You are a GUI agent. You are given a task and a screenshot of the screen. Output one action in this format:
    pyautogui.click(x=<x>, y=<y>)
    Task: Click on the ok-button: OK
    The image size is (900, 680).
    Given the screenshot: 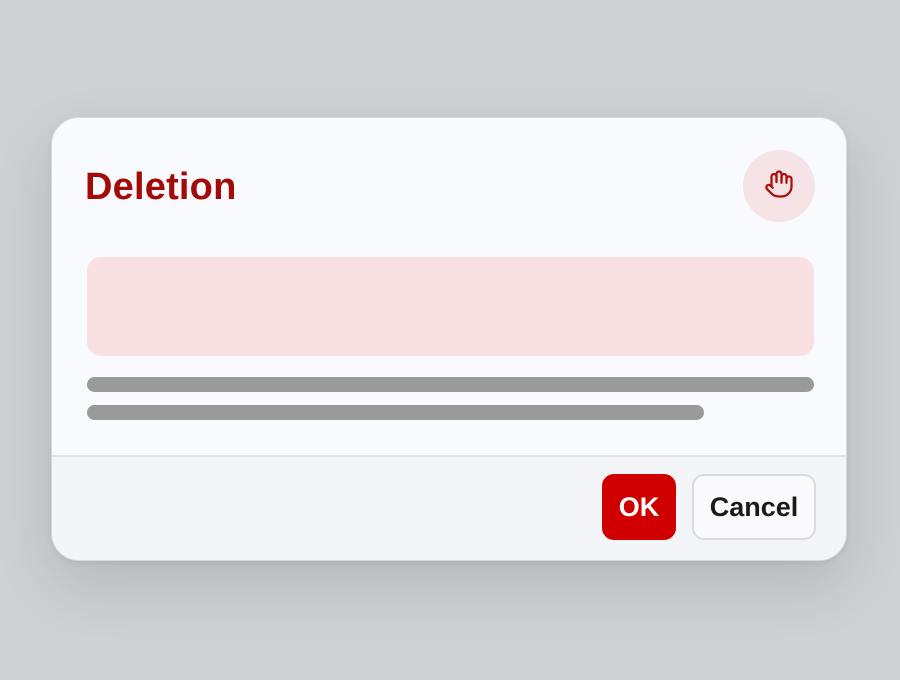 What is the action you would take?
    pyautogui.click(x=639, y=507)
    